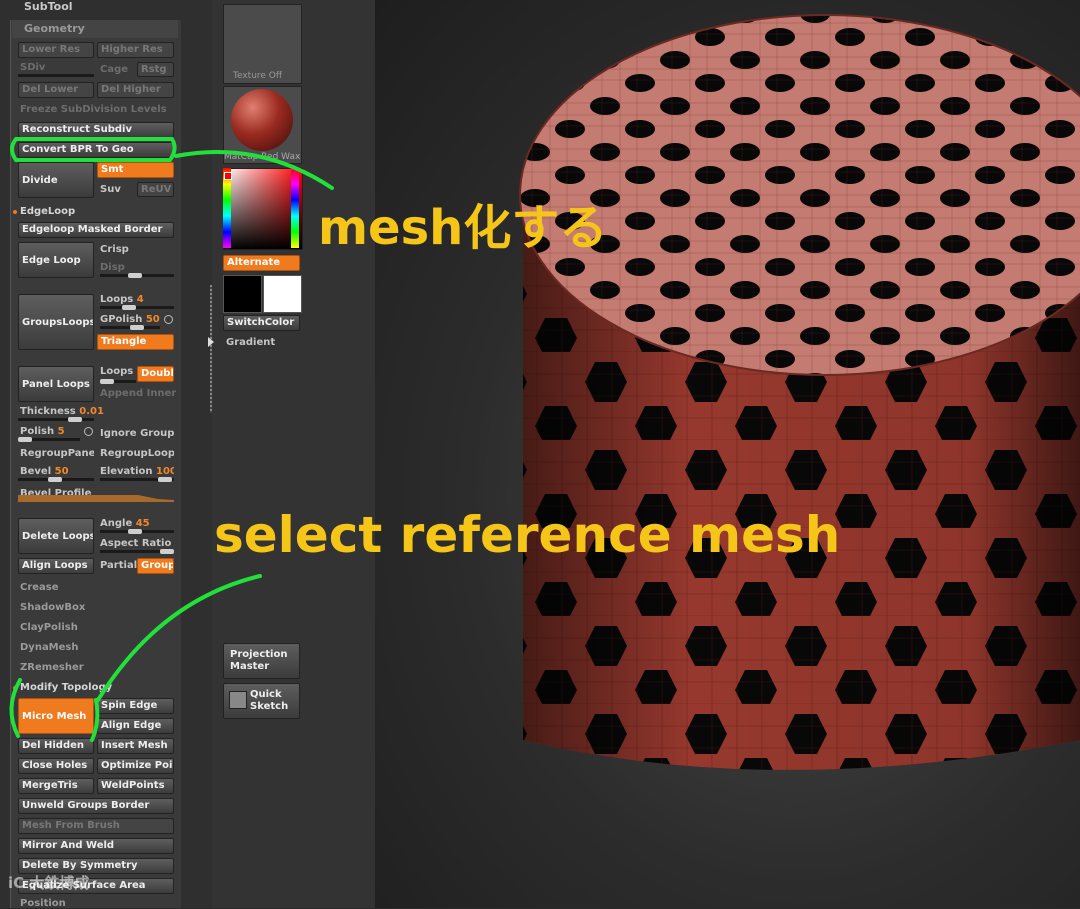 This screenshot has height=909, width=1080. What do you see at coordinates (135, 766) in the screenshot?
I see `optimize-points-button: Optimize Points` at bounding box center [135, 766].